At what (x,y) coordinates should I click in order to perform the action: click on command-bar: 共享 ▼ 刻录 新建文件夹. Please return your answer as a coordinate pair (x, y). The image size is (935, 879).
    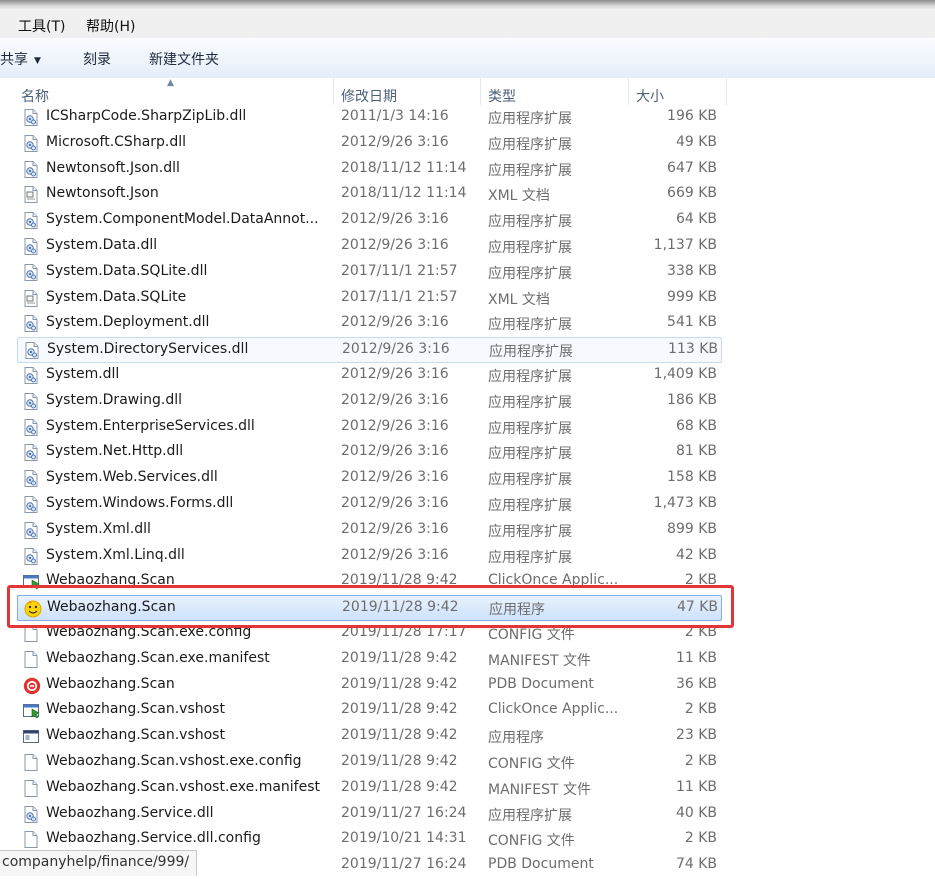
    Looking at the image, I should click on (467, 58).